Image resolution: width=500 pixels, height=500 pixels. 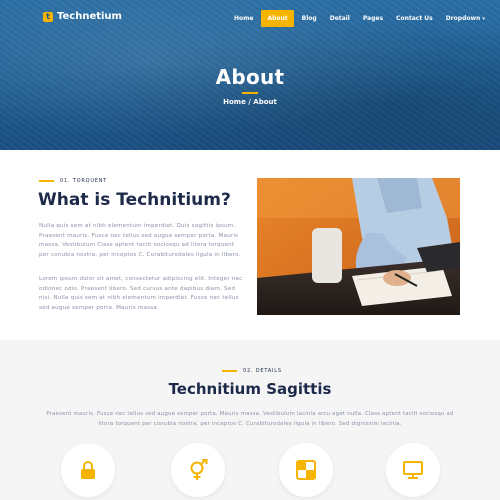 What do you see at coordinates (89, 16) in the screenshot?
I see `logo-text: Technetium` at bounding box center [89, 16].